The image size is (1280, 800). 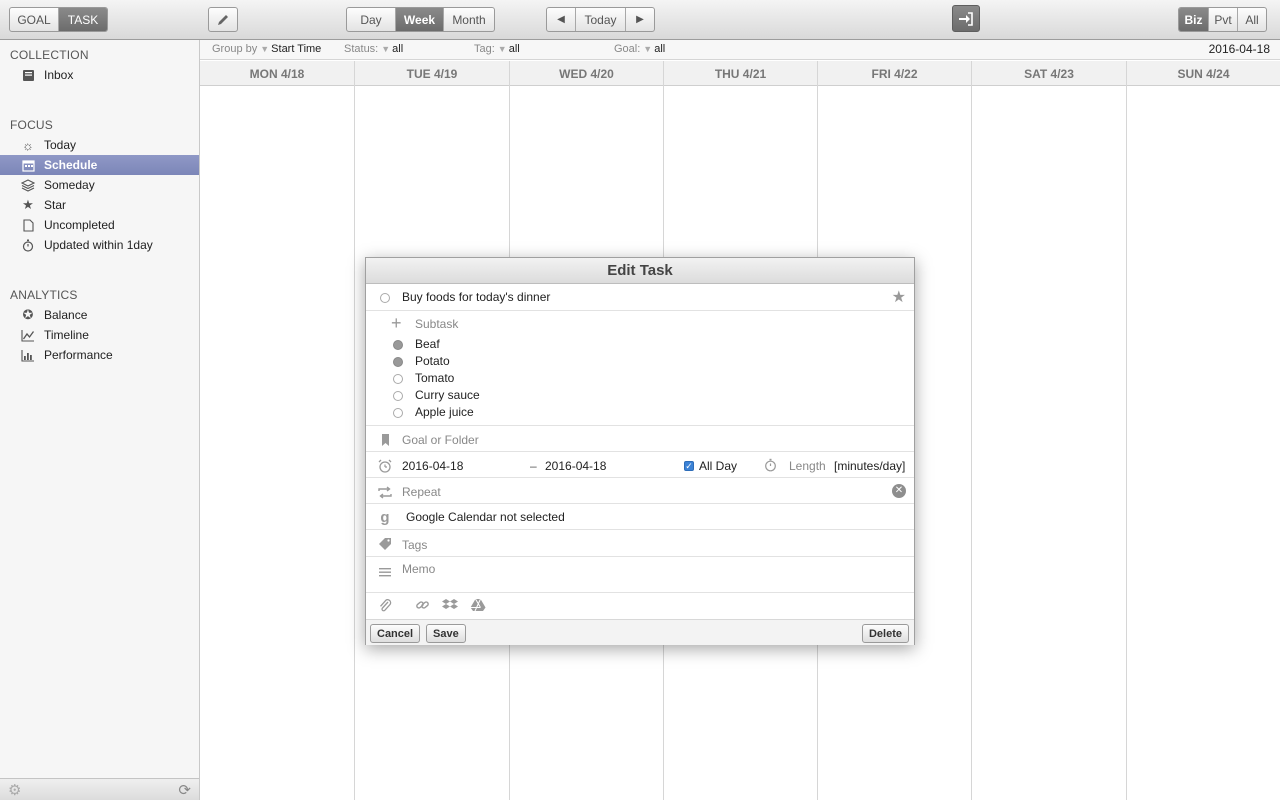 What do you see at coordinates (899, 297) in the screenshot?
I see `star-icon: ★` at bounding box center [899, 297].